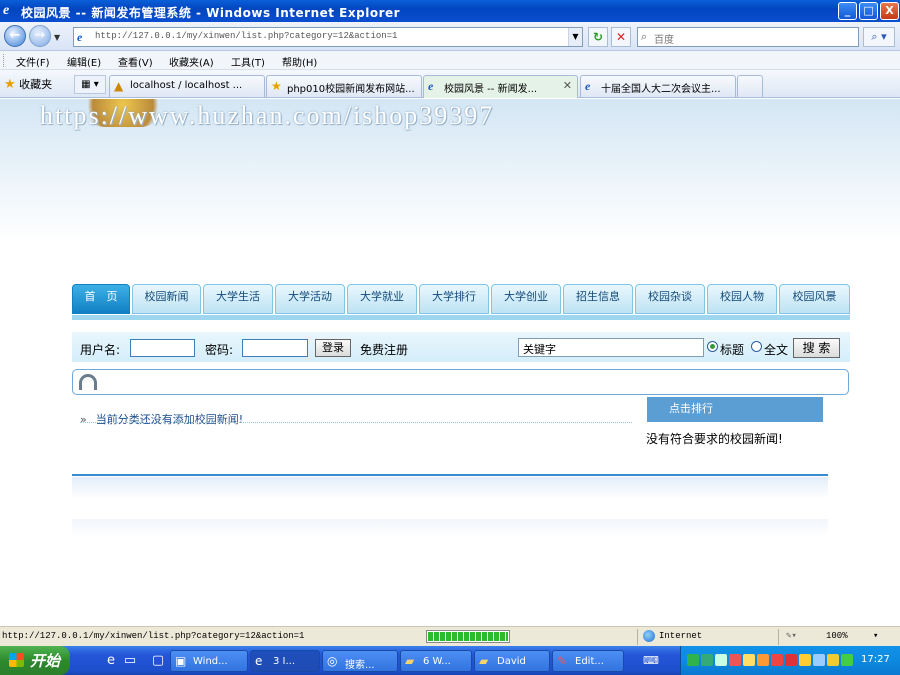 The width and height of the screenshot is (900, 675). I want to click on radio-title-label: 标题, so click(732, 350).